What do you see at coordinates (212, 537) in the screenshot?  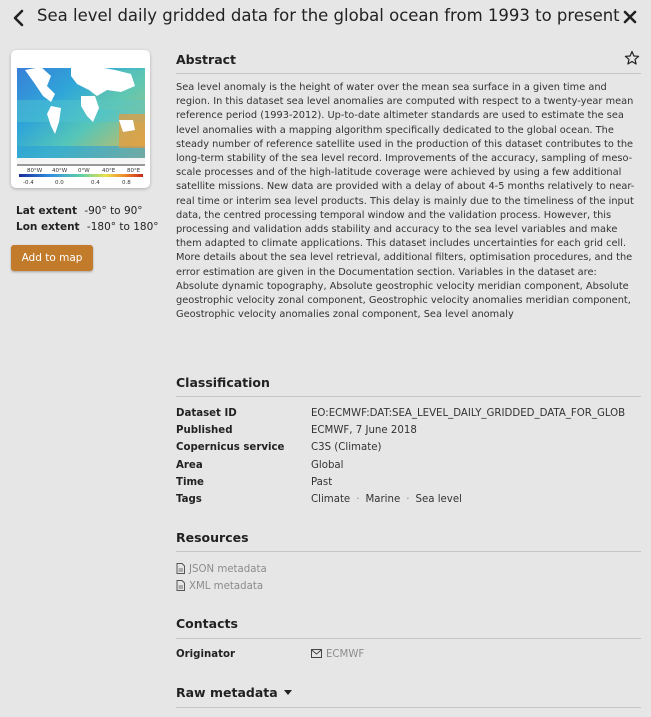 I see `resources-heading: Resources` at bounding box center [212, 537].